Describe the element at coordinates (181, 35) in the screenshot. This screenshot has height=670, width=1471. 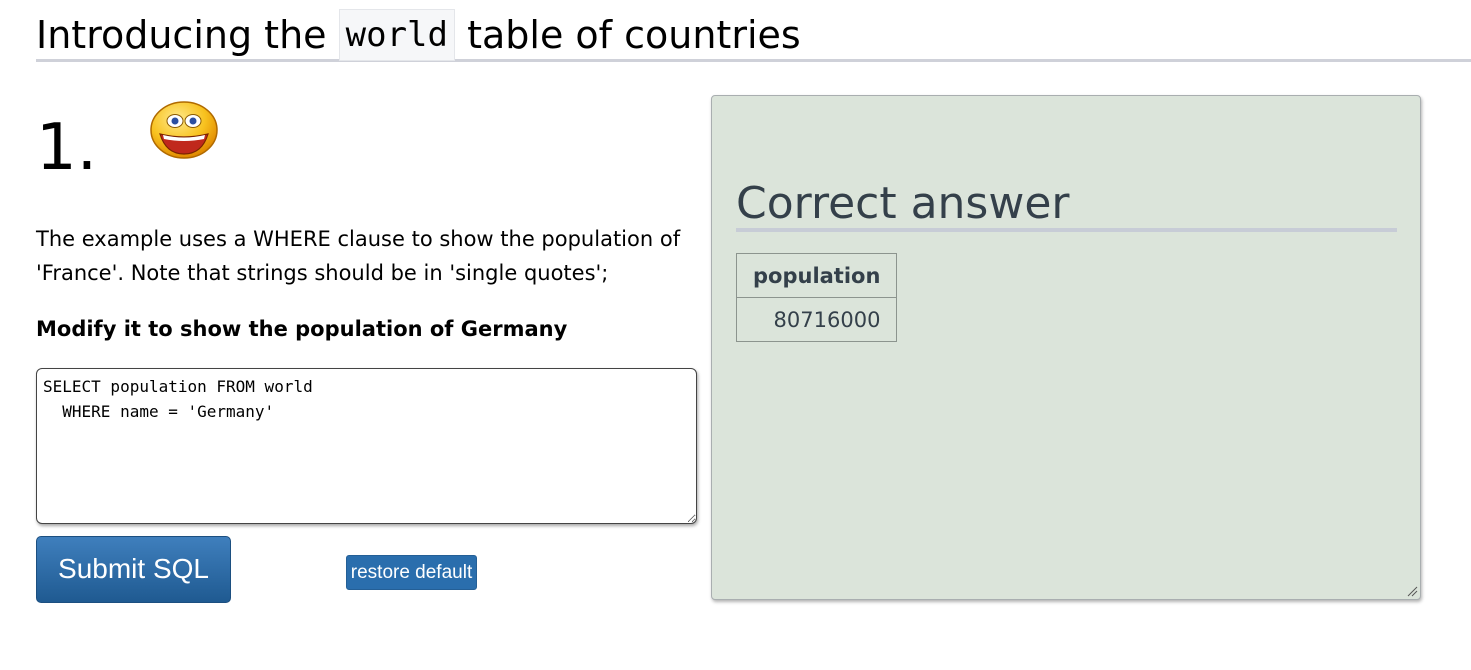
I see `title-prefix: Introducing the` at that location.